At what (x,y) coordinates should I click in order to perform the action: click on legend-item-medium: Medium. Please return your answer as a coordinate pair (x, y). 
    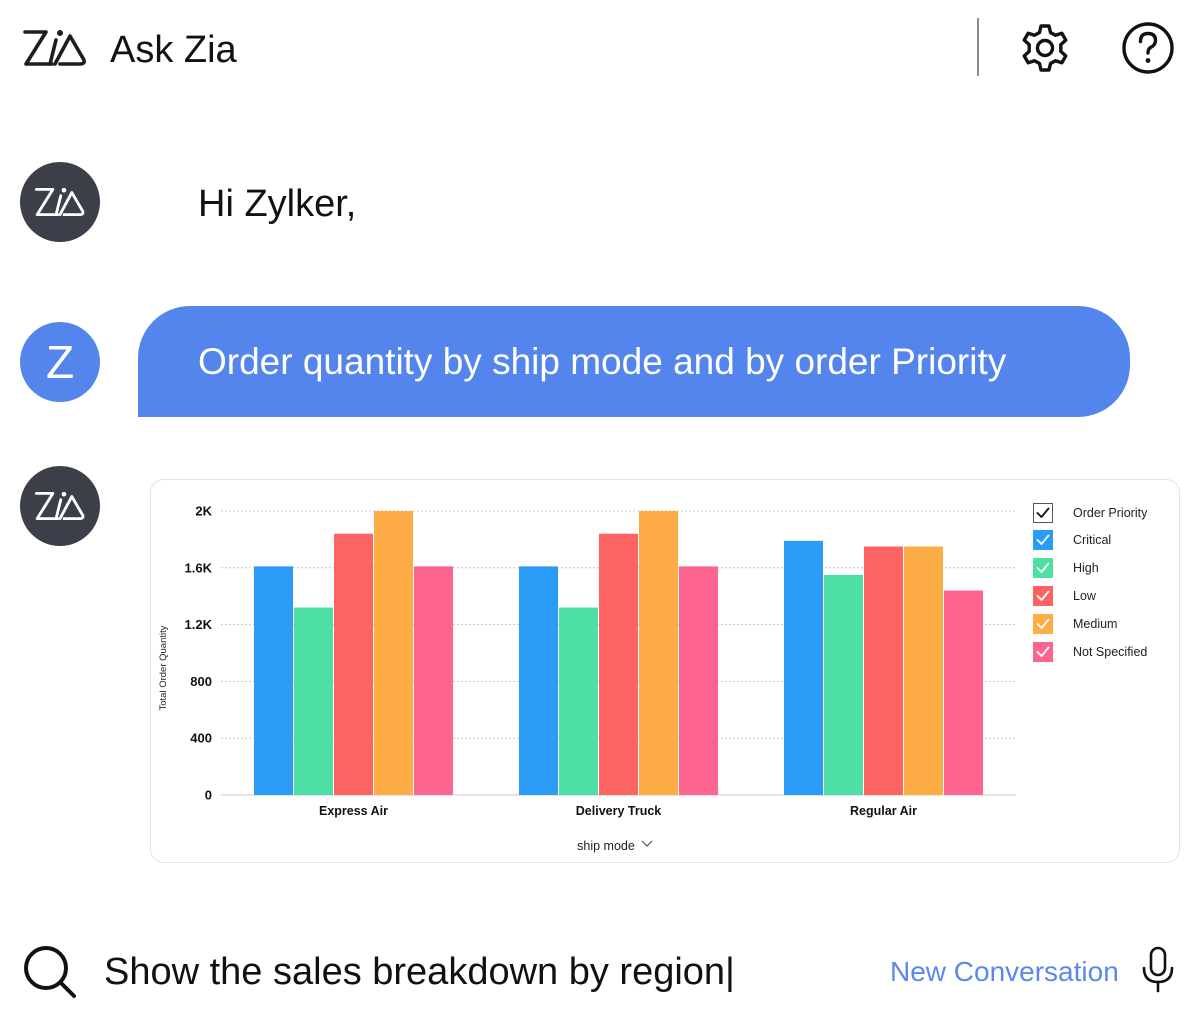
    Looking at the image, I should click on (1075, 624).